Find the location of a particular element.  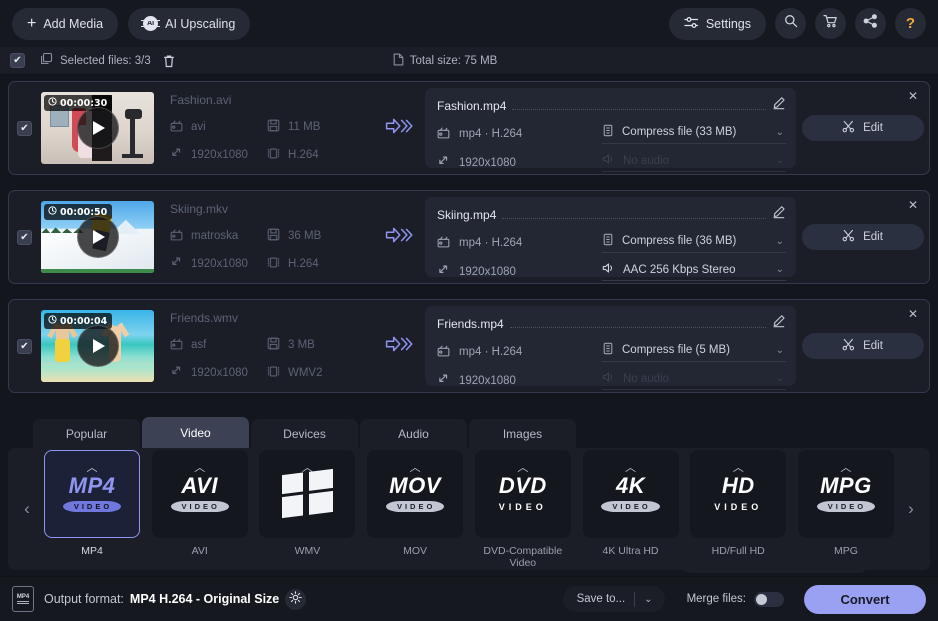

format-tile: ︿ MOV VIDEO is located at coordinates (415, 493).